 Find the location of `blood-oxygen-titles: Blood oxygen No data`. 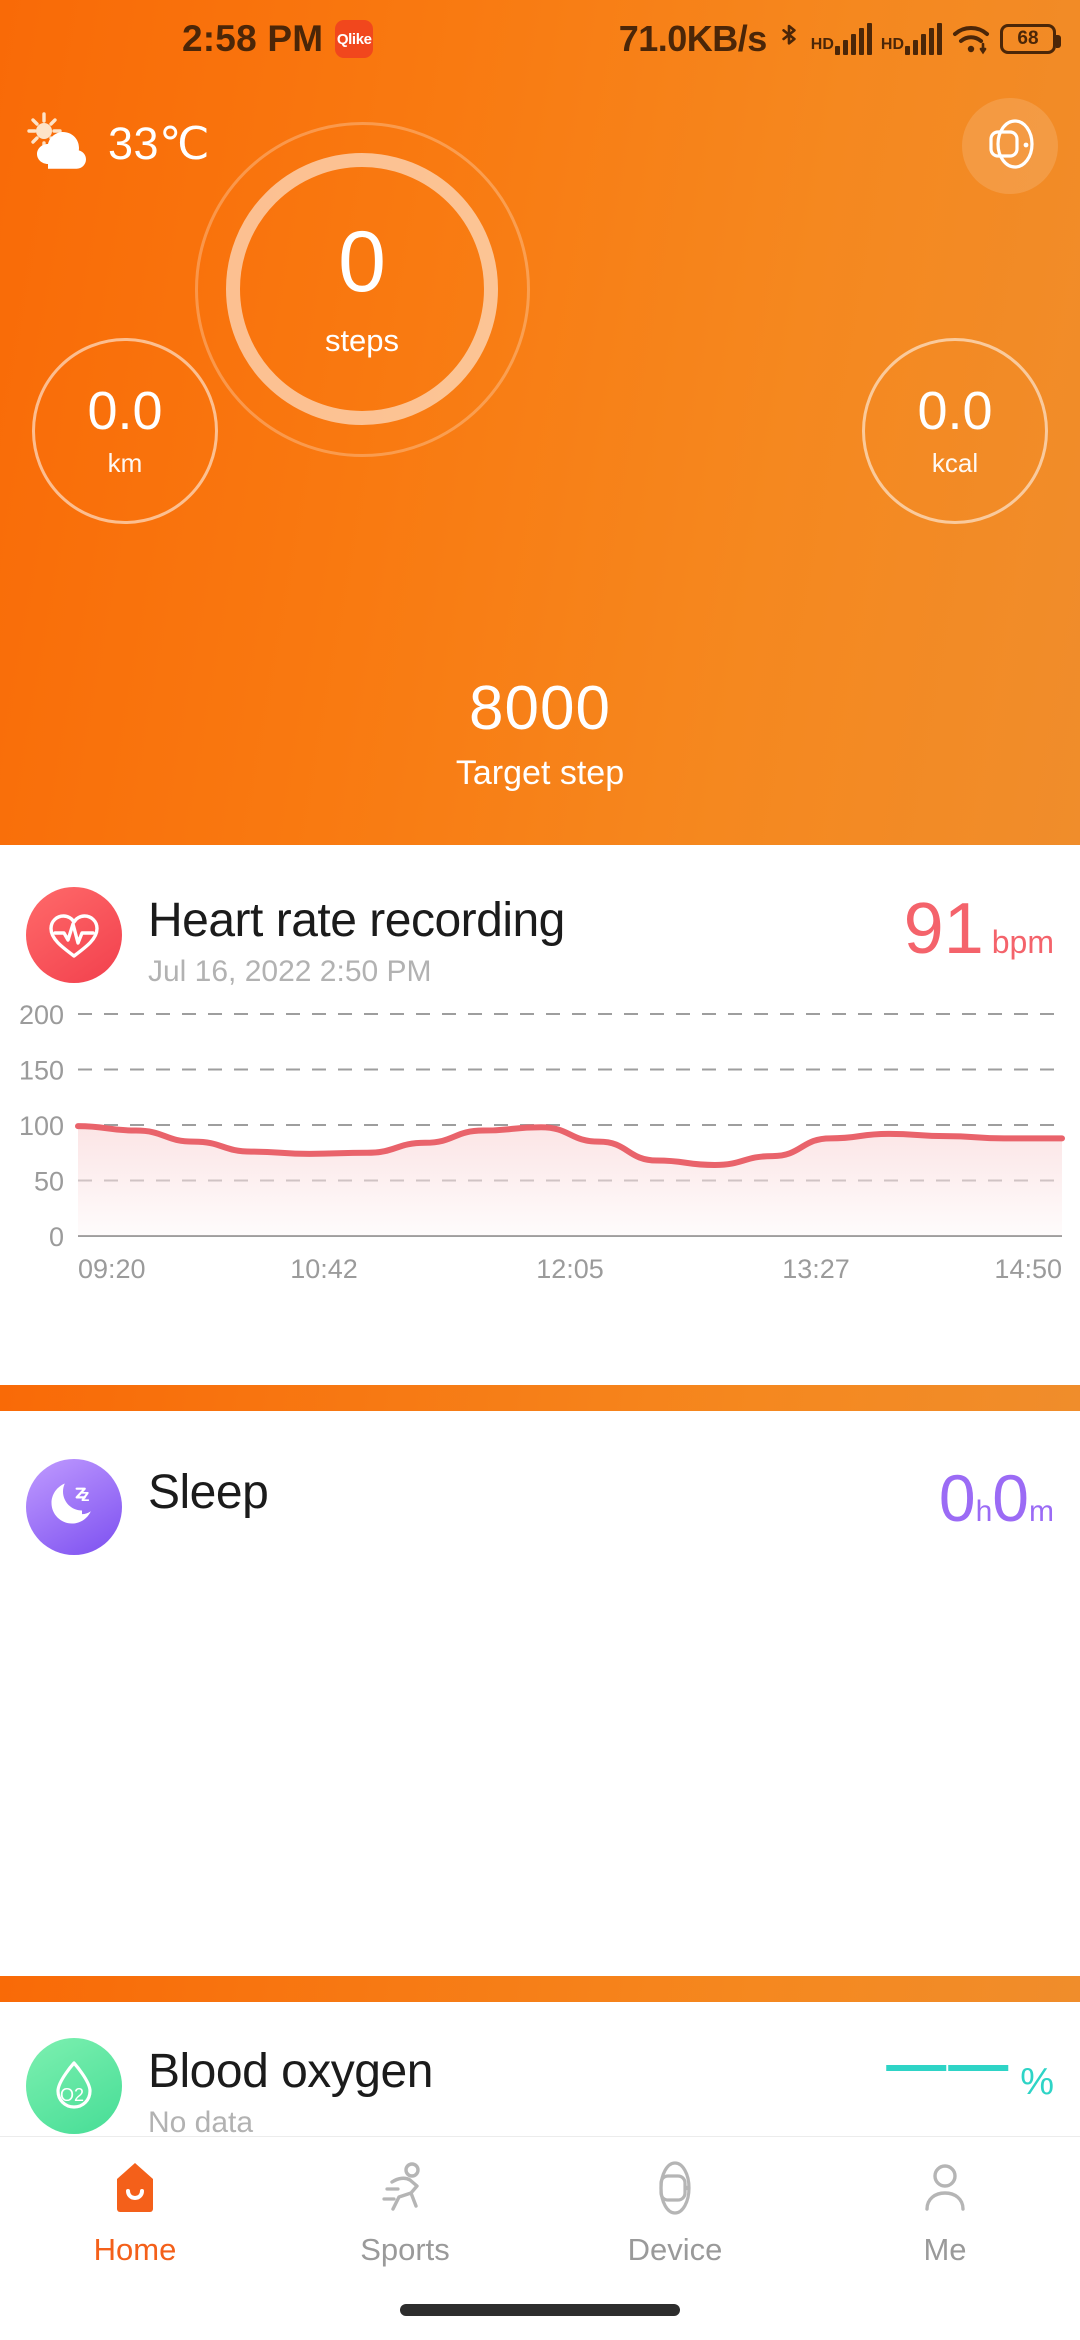

blood-oxygen-titles: Blood oxygen No data is located at coordinates (517, 2089).